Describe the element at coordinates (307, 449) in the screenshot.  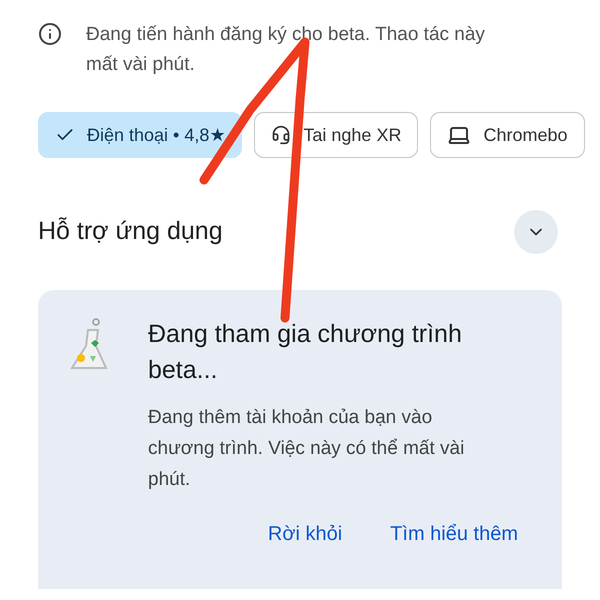
I see `card-body: Đang thêm tài khoản của bạn vào chương trình. Việc này có thể mất vài phút.` at that location.